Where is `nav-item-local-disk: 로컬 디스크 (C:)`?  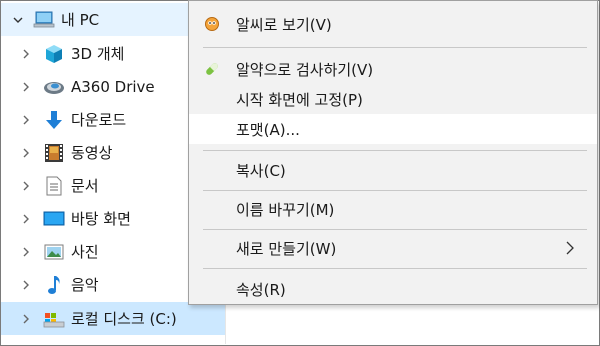 nav-item-local-disk: 로컬 디스크 (C:) is located at coordinates (113, 318).